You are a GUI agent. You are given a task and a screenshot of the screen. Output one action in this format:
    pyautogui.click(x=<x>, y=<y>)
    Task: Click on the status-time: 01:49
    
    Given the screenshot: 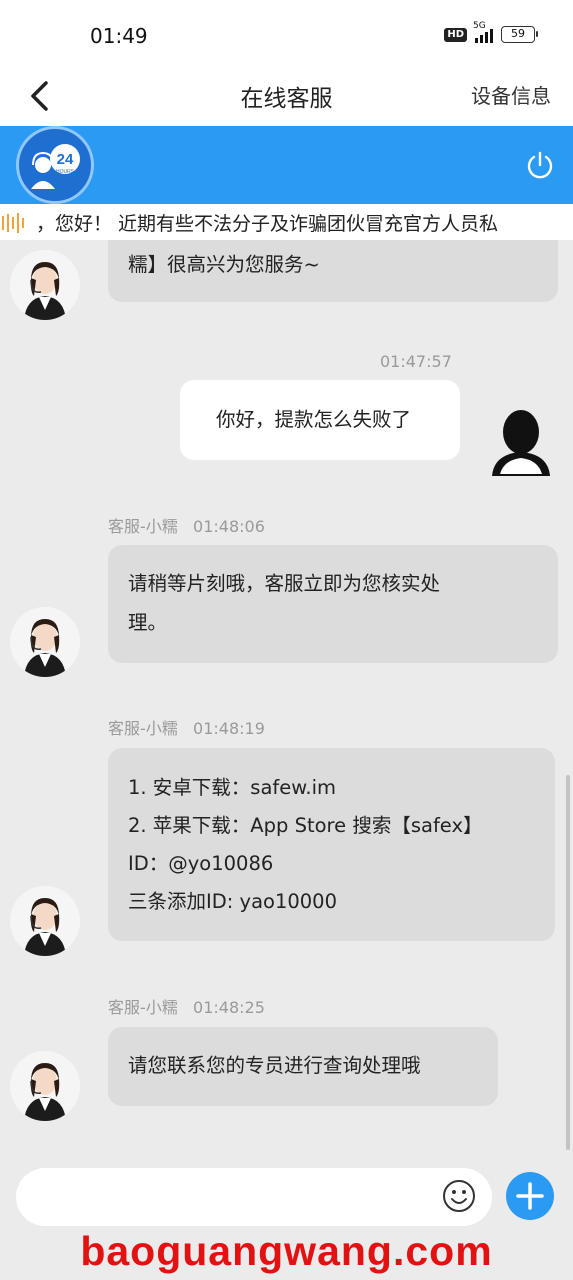 What is the action you would take?
    pyautogui.click(x=119, y=36)
    